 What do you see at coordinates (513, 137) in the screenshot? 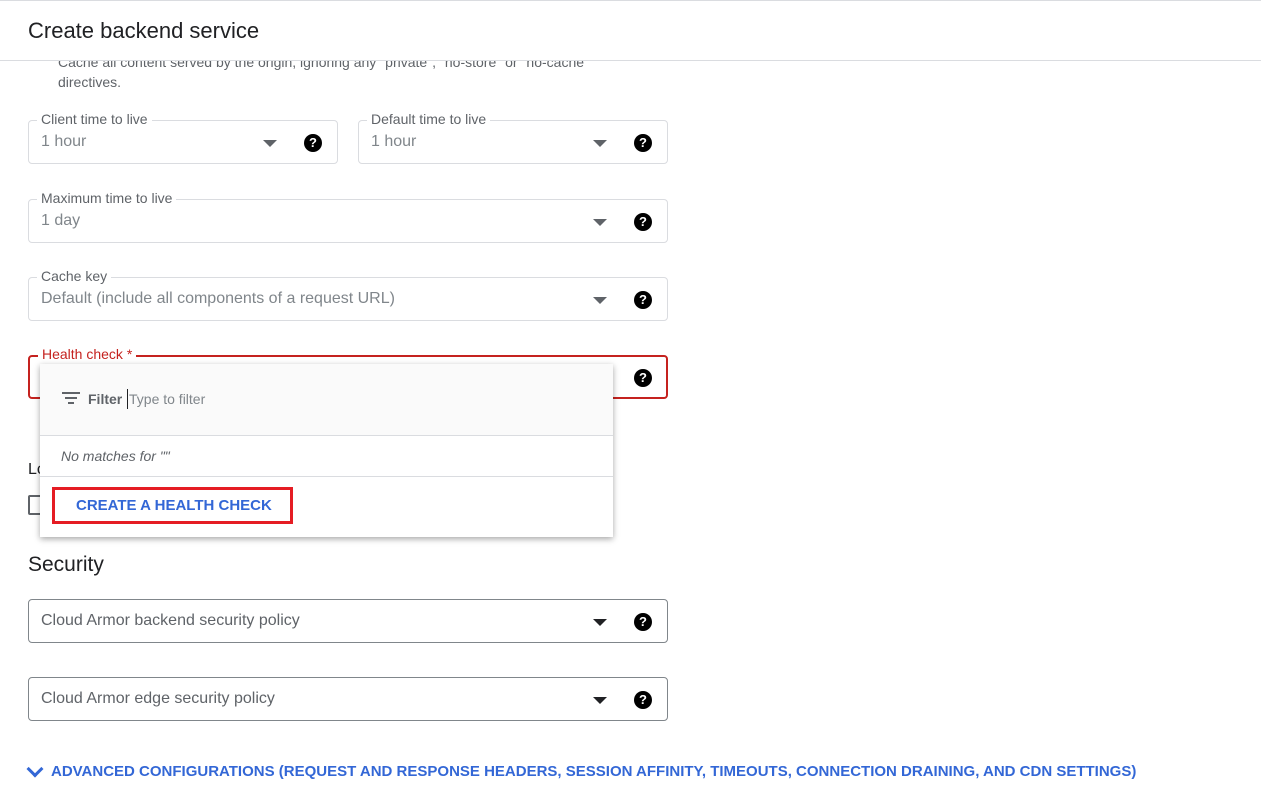
I see `default-ttl-select: Default time to live 1 hour ?` at bounding box center [513, 137].